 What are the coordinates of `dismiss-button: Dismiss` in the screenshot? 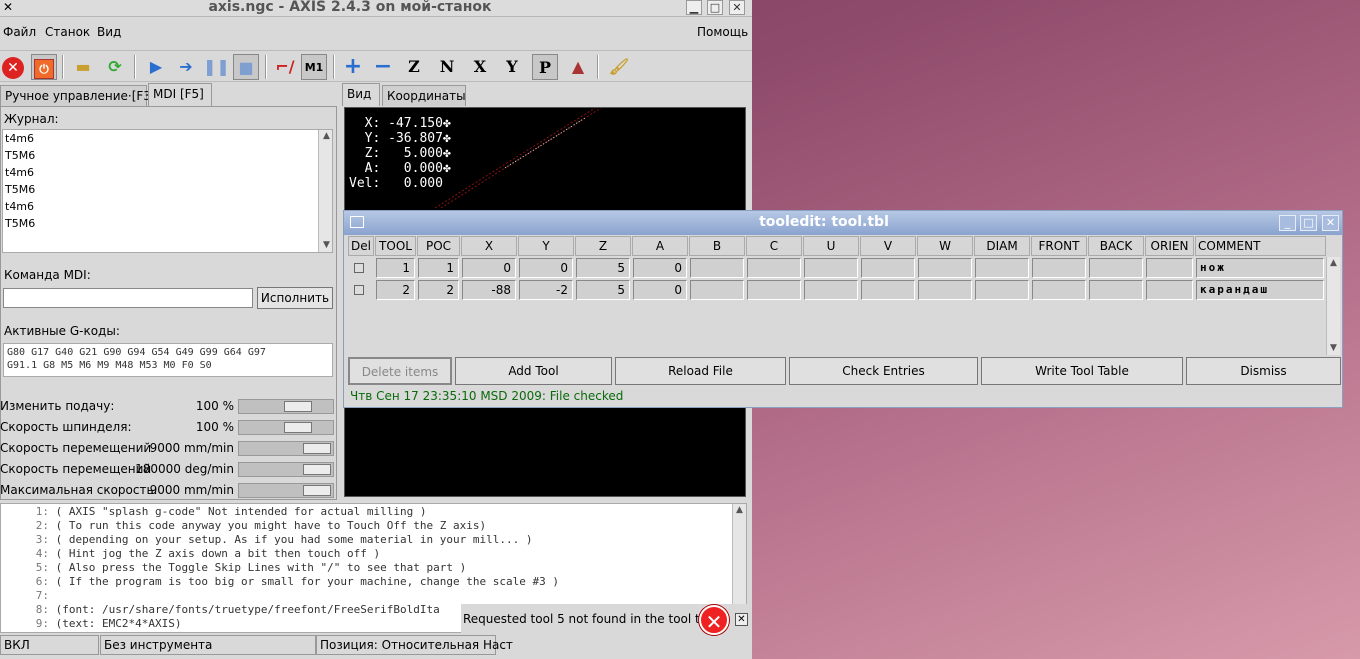 It's located at (1263, 371).